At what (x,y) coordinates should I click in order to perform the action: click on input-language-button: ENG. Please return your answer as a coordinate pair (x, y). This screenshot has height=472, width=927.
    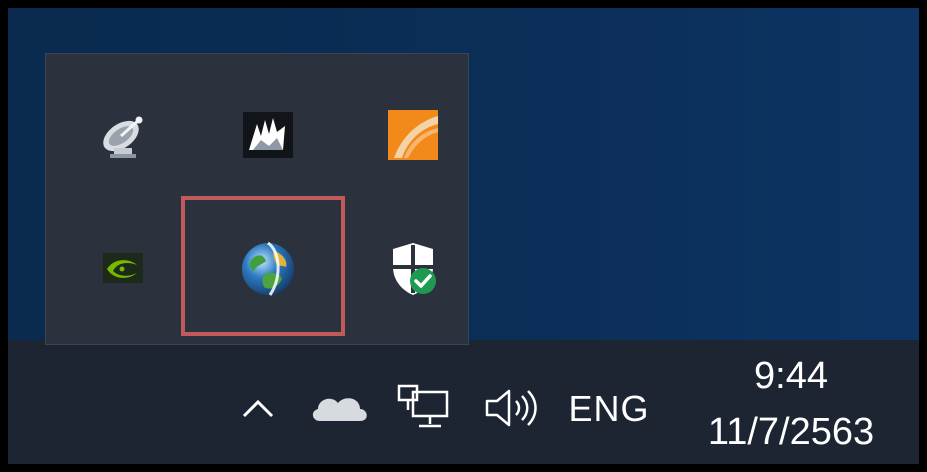
    Looking at the image, I should click on (609, 409).